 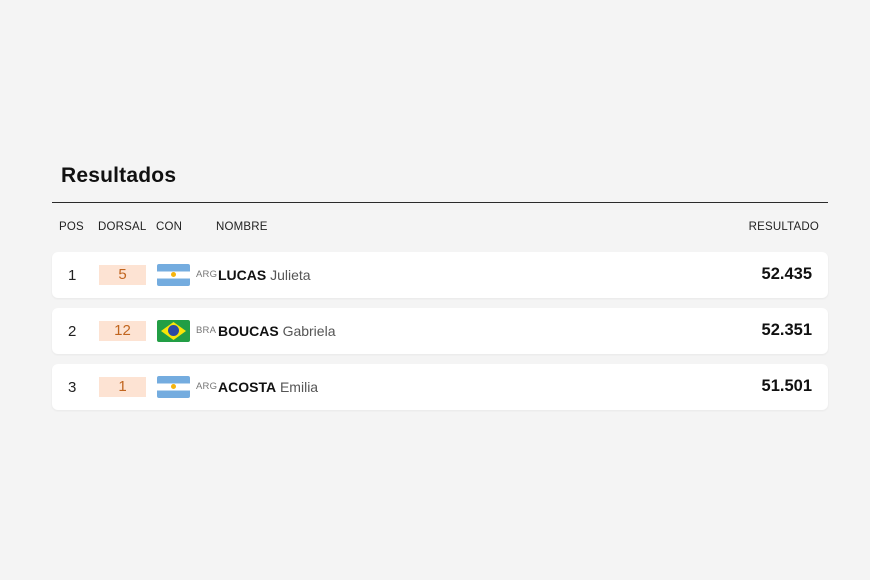 I want to click on athlete-last-name: ACOSTA, so click(x=247, y=387).